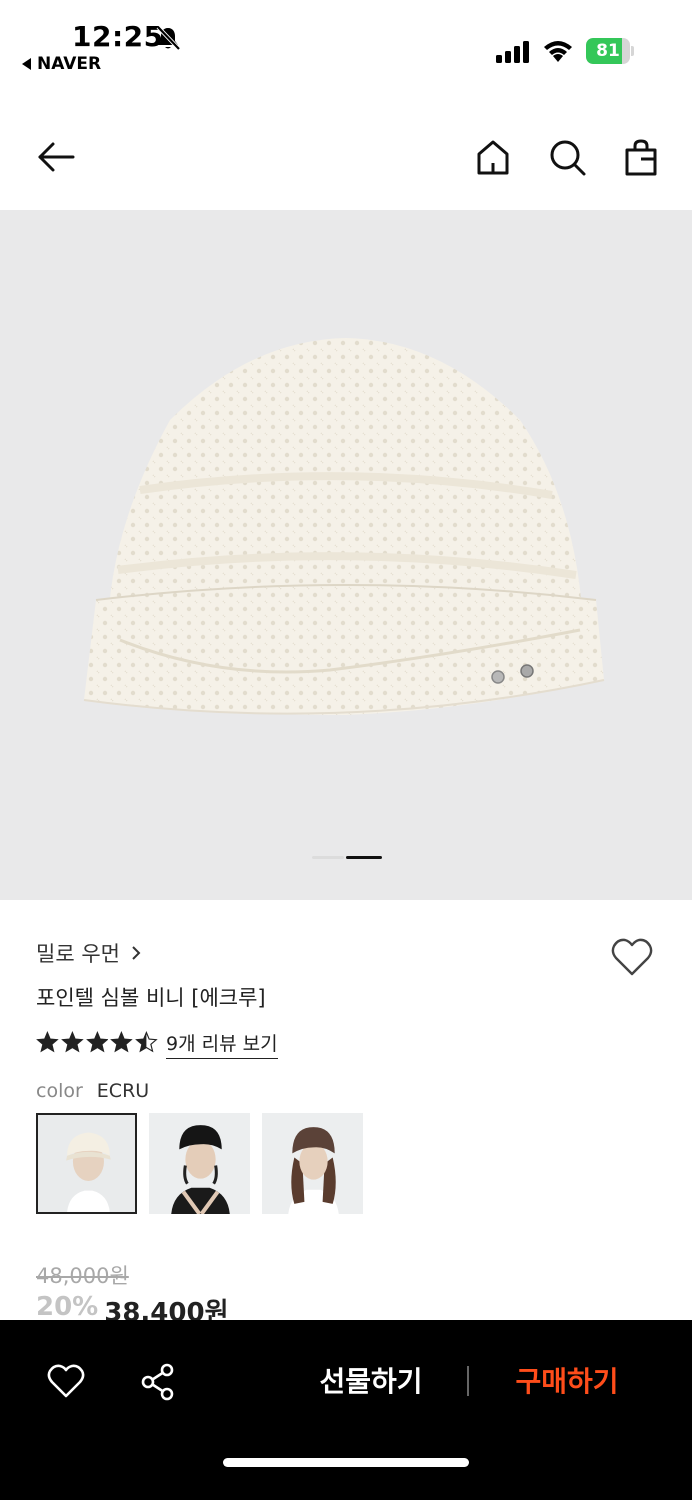  Describe the element at coordinates (168, 38) in the screenshot. I see `bell-slash-icon` at that location.